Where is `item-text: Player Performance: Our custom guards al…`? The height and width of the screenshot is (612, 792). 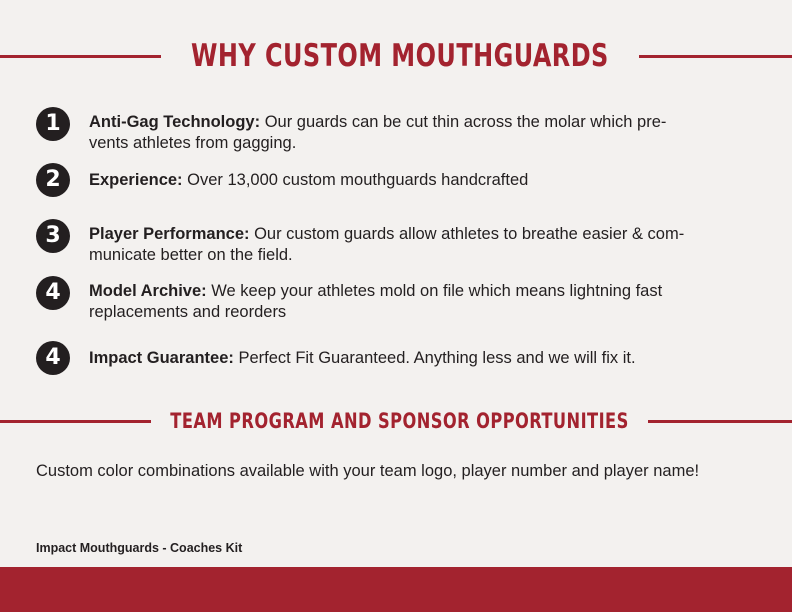 item-text: Player Performance: Our custom guards al… is located at coordinates (419, 245).